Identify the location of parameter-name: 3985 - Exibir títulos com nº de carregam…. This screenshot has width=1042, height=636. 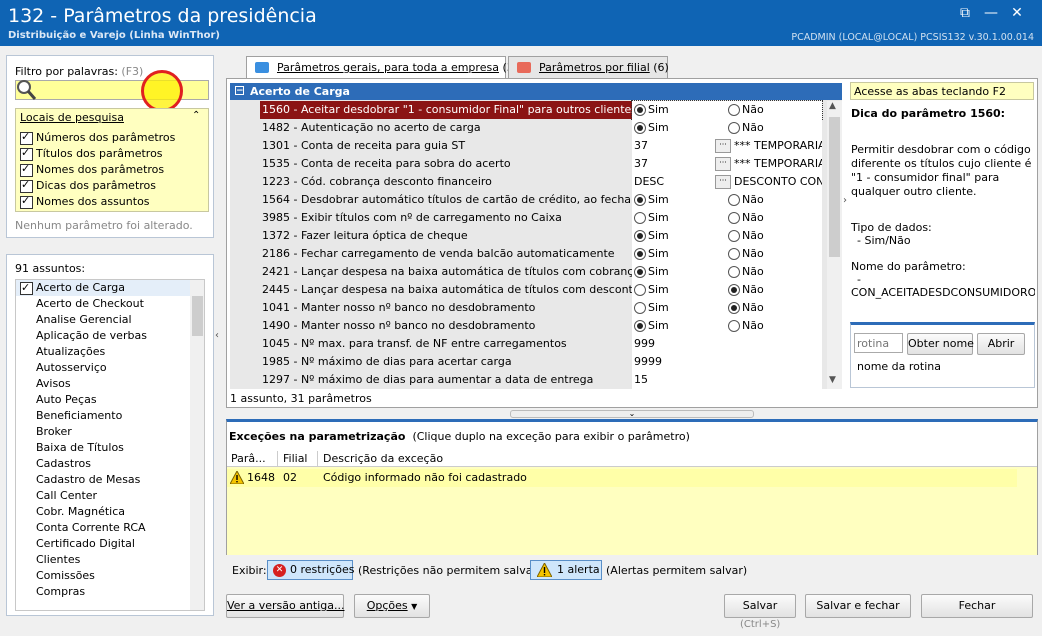
(447, 218).